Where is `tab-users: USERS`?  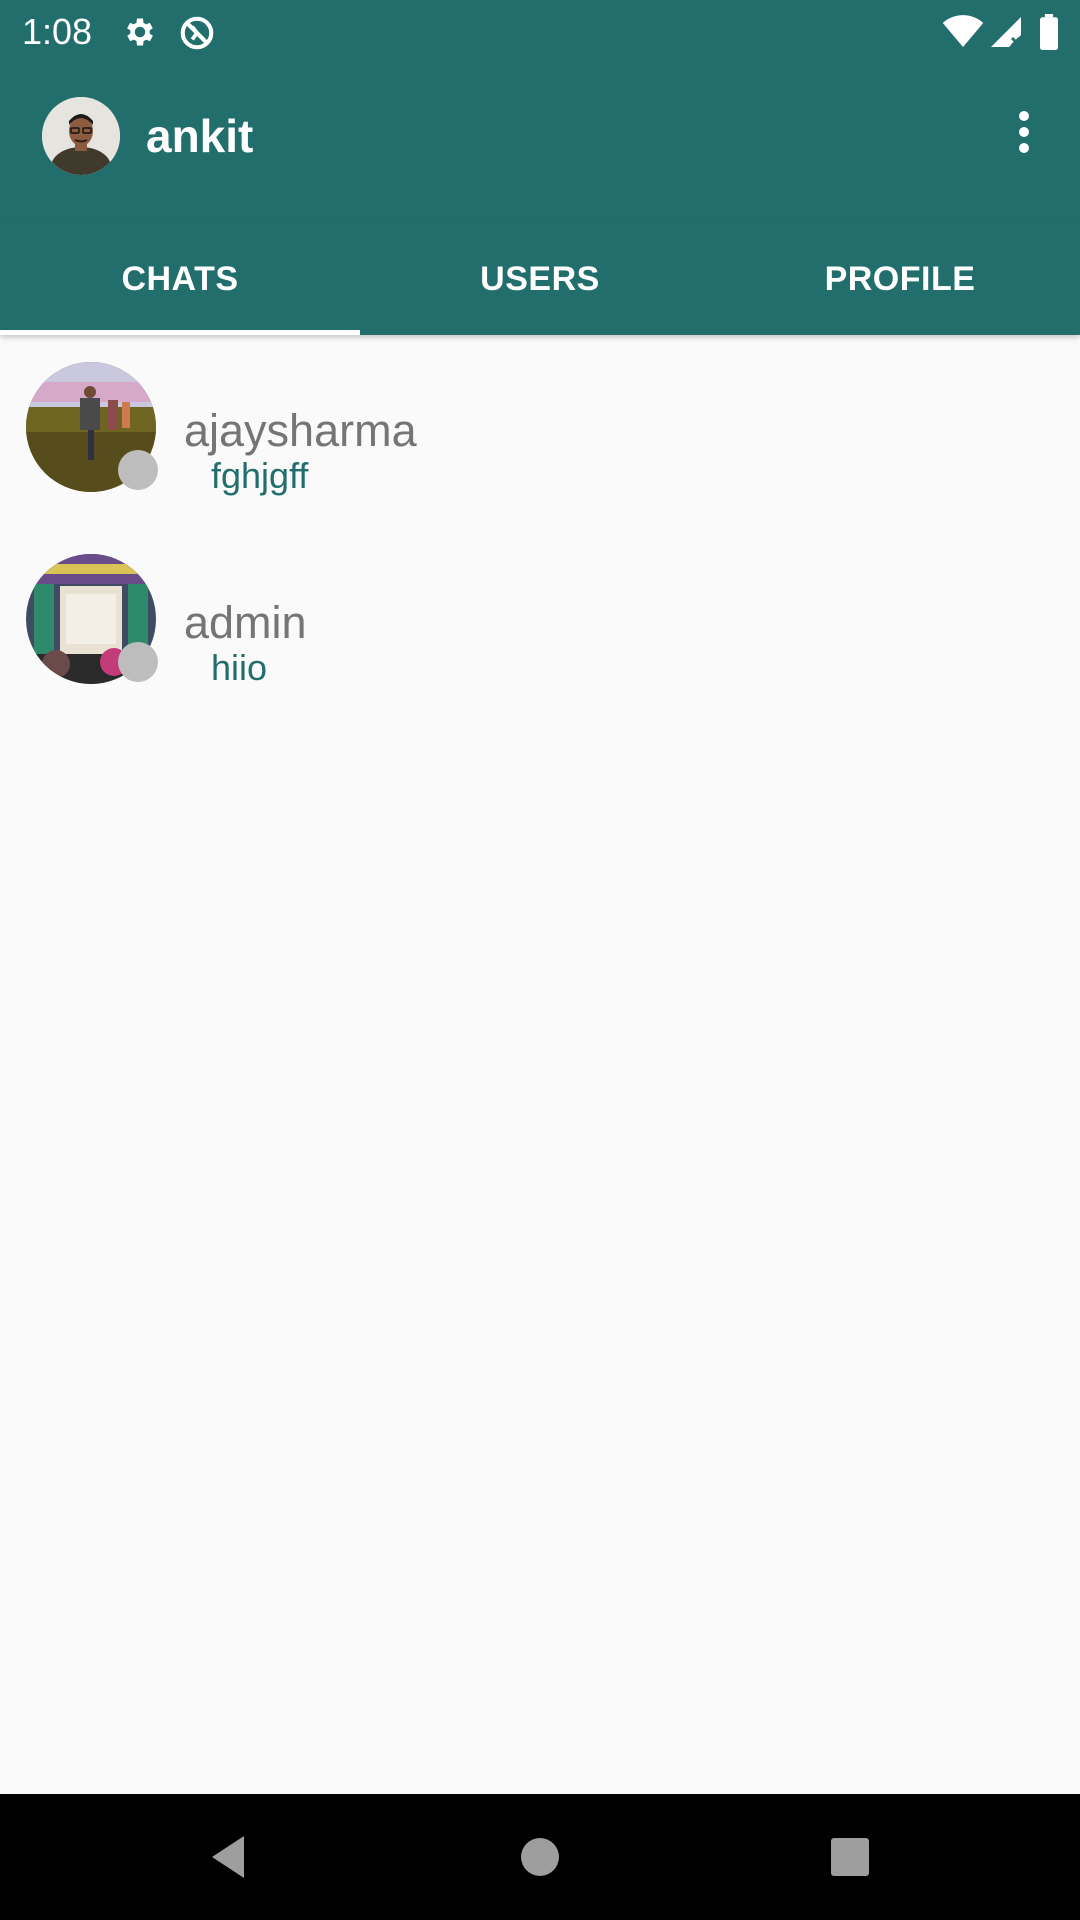 tab-users: USERS is located at coordinates (540, 279).